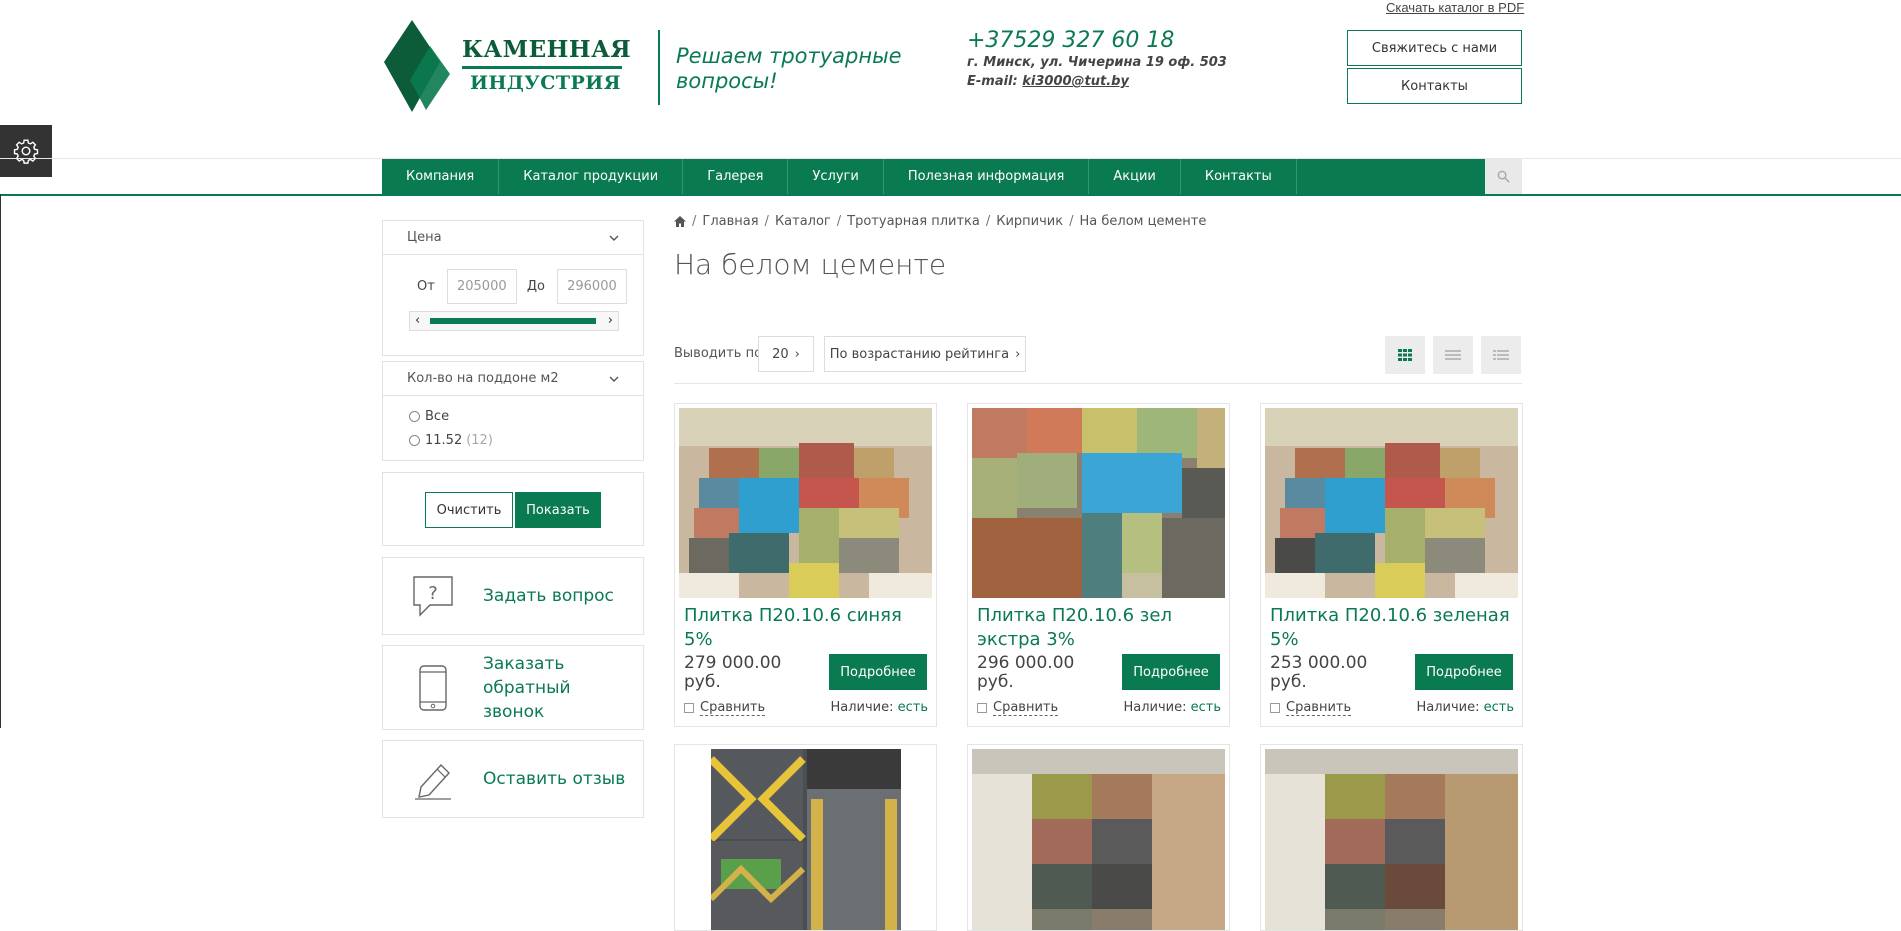  I want to click on apply-filter-button: Показать, so click(558, 510).